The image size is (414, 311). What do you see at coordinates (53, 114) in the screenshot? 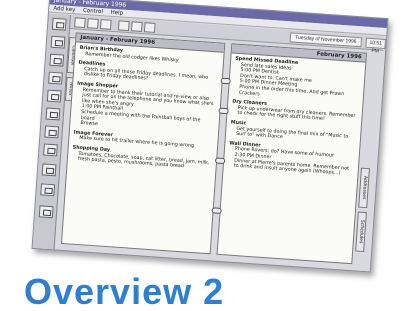
I see `layout-icon` at bounding box center [53, 114].